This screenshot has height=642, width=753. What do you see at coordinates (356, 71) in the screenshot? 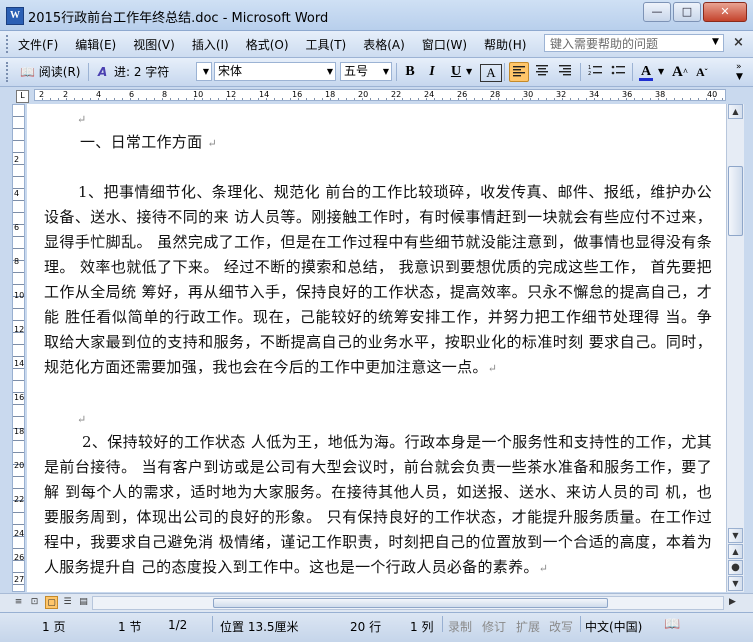
I see `font-size-value: 五号` at bounding box center [356, 71].